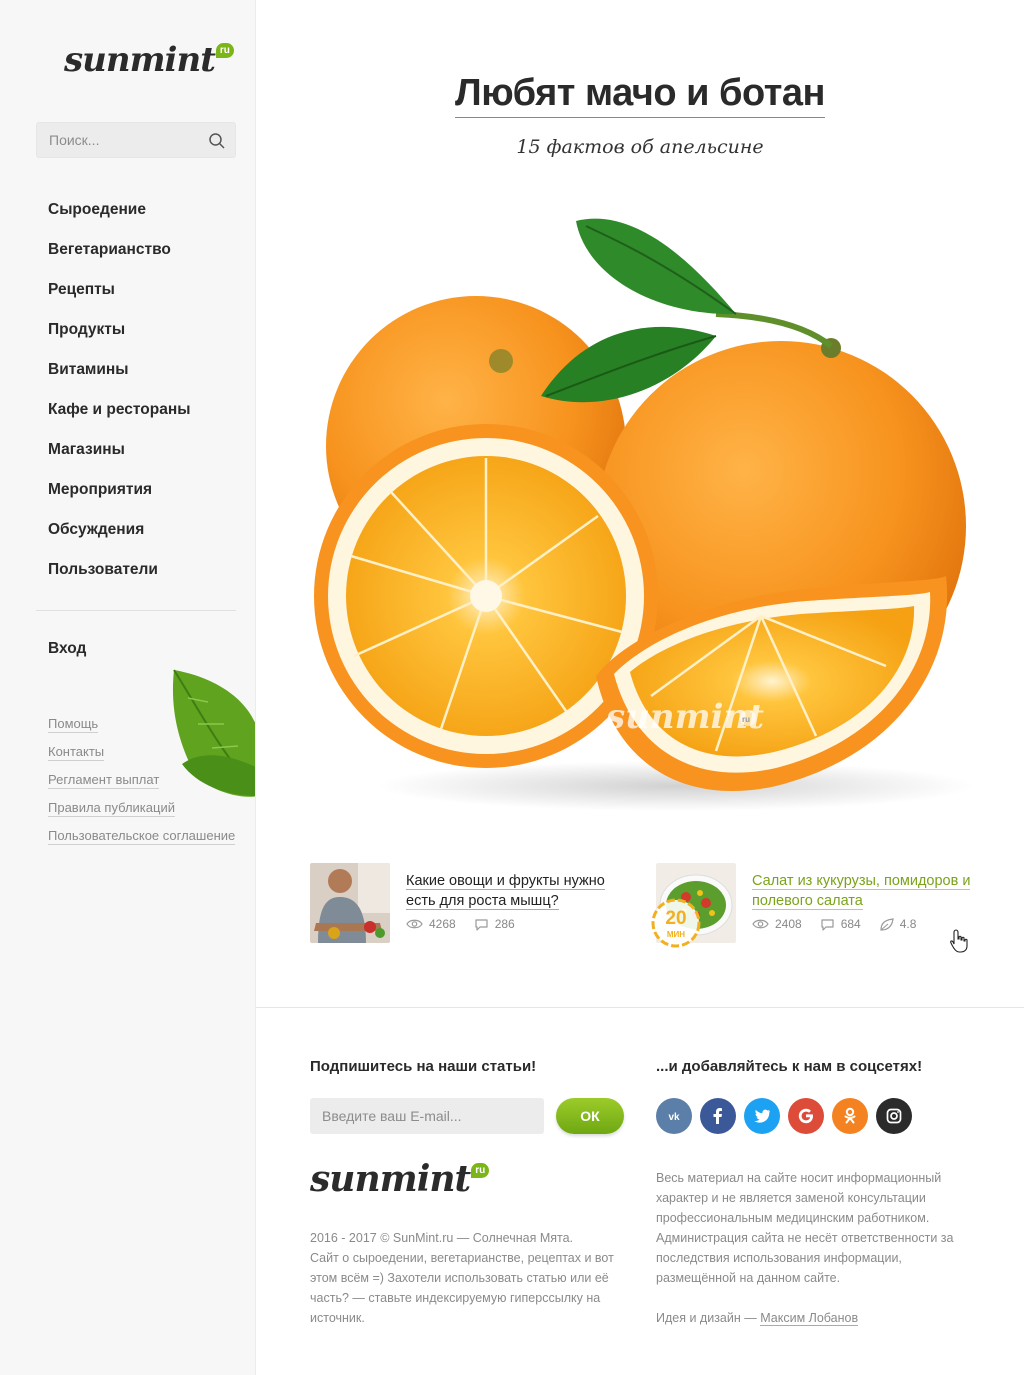 The image size is (1024, 1375). Describe the element at coordinates (762, 1116) in the screenshot. I see `twitter-icon` at that location.